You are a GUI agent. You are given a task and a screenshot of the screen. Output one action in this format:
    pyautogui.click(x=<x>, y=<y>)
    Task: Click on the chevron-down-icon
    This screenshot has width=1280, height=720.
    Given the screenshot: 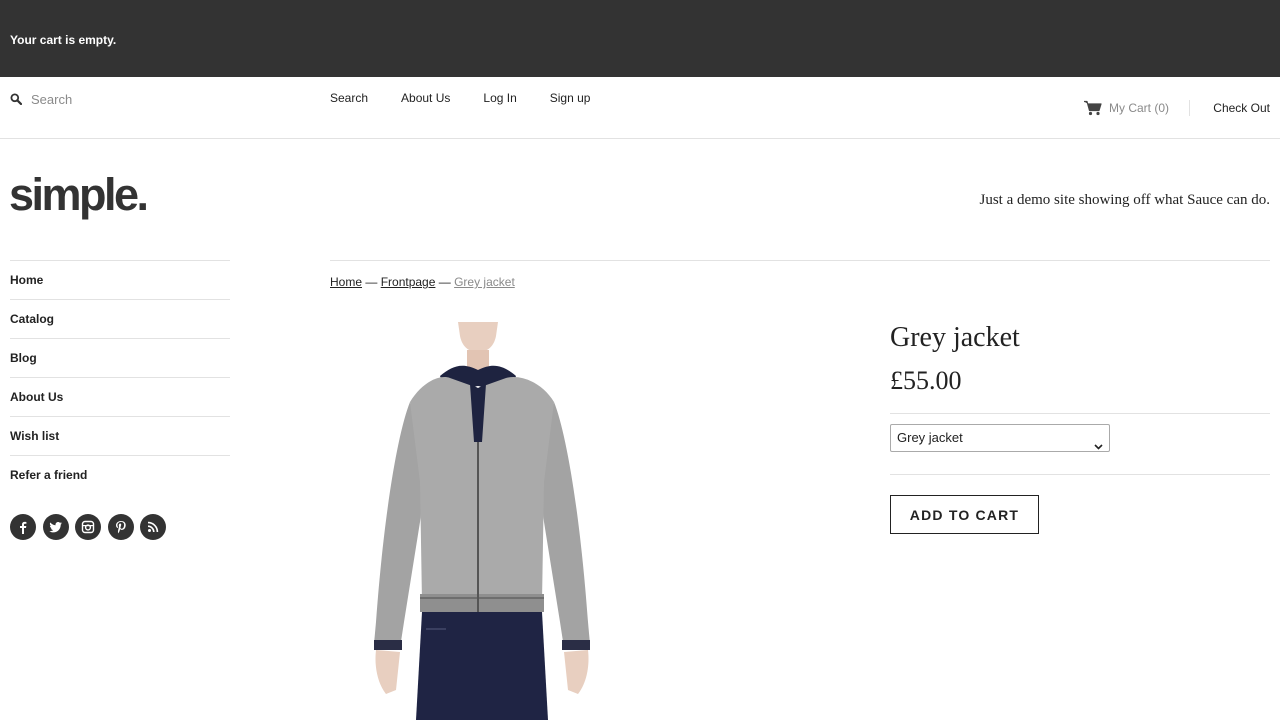 What is the action you would take?
    pyautogui.click(x=1098, y=442)
    